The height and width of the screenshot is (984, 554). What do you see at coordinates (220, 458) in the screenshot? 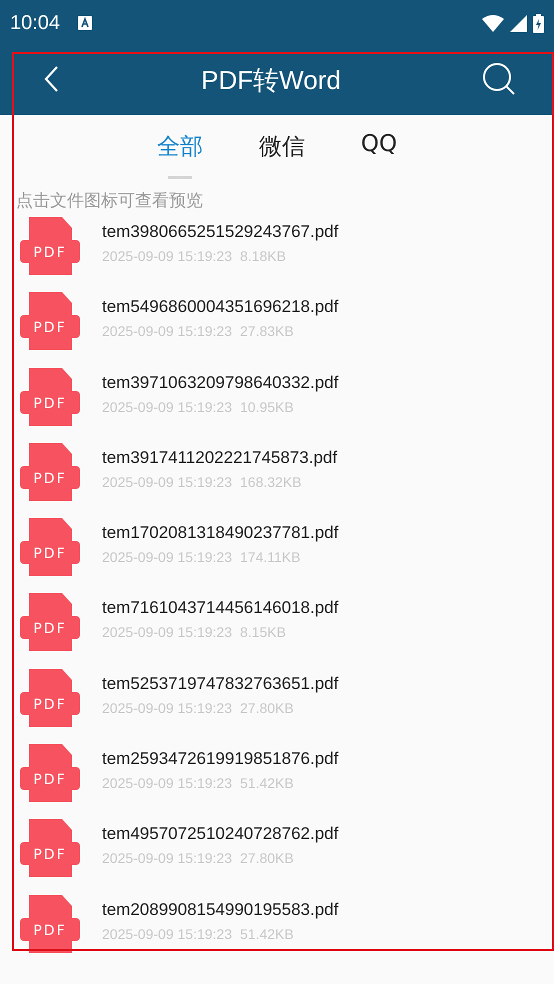
I see `file-name: tem3917411202221745873.pdf` at bounding box center [220, 458].